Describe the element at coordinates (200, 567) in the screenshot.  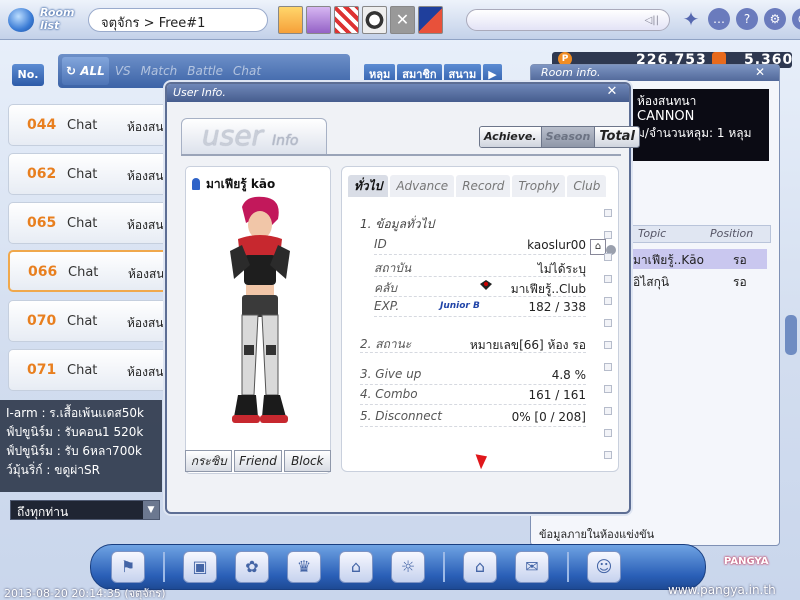
I see `inventory-icon: ▣` at that location.